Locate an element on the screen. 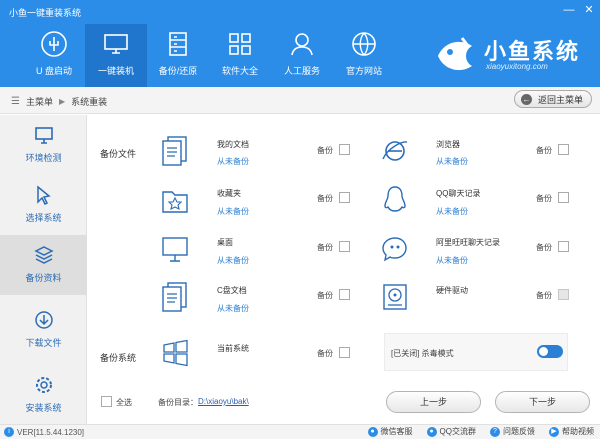 This screenshot has width=600, height=439. breadcrumb-bar: ☰ 主菜单 ▶ 系统重装 is located at coordinates (300, 100).